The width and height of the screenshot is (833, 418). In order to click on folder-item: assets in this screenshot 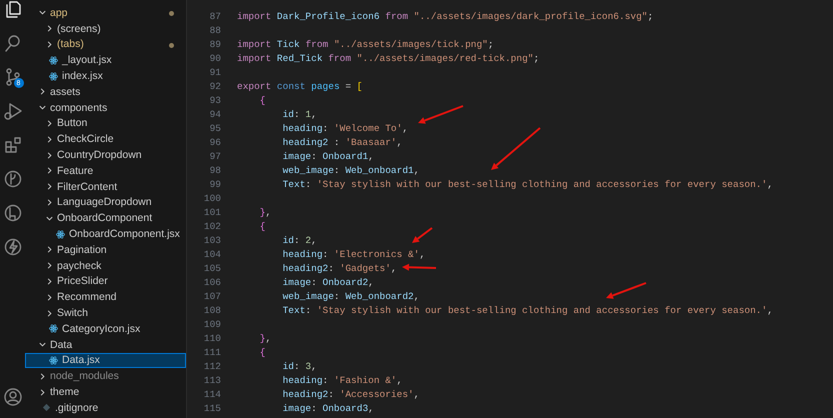, I will do `click(105, 92)`.